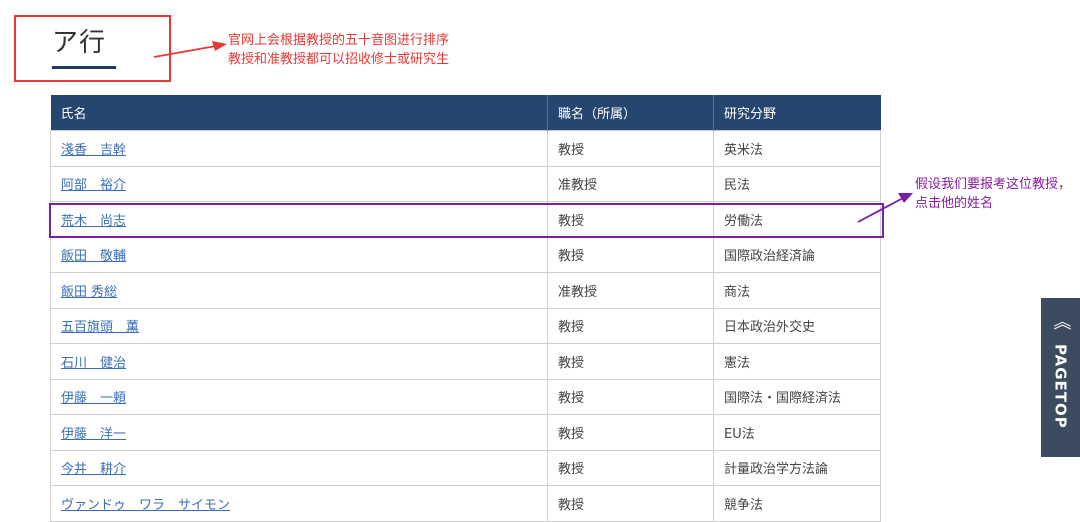  Describe the element at coordinates (190, 49) in the screenshot. I see `annotation-red-arrow` at that location.